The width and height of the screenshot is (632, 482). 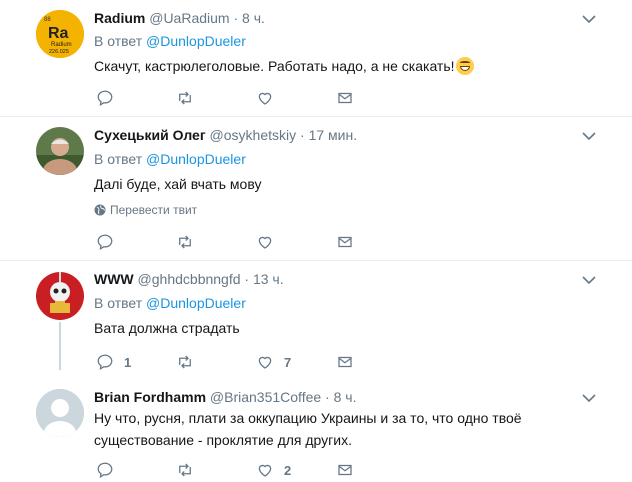 I want to click on author-handle: @ghhdcbbnngfd, so click(x=189, y=279).